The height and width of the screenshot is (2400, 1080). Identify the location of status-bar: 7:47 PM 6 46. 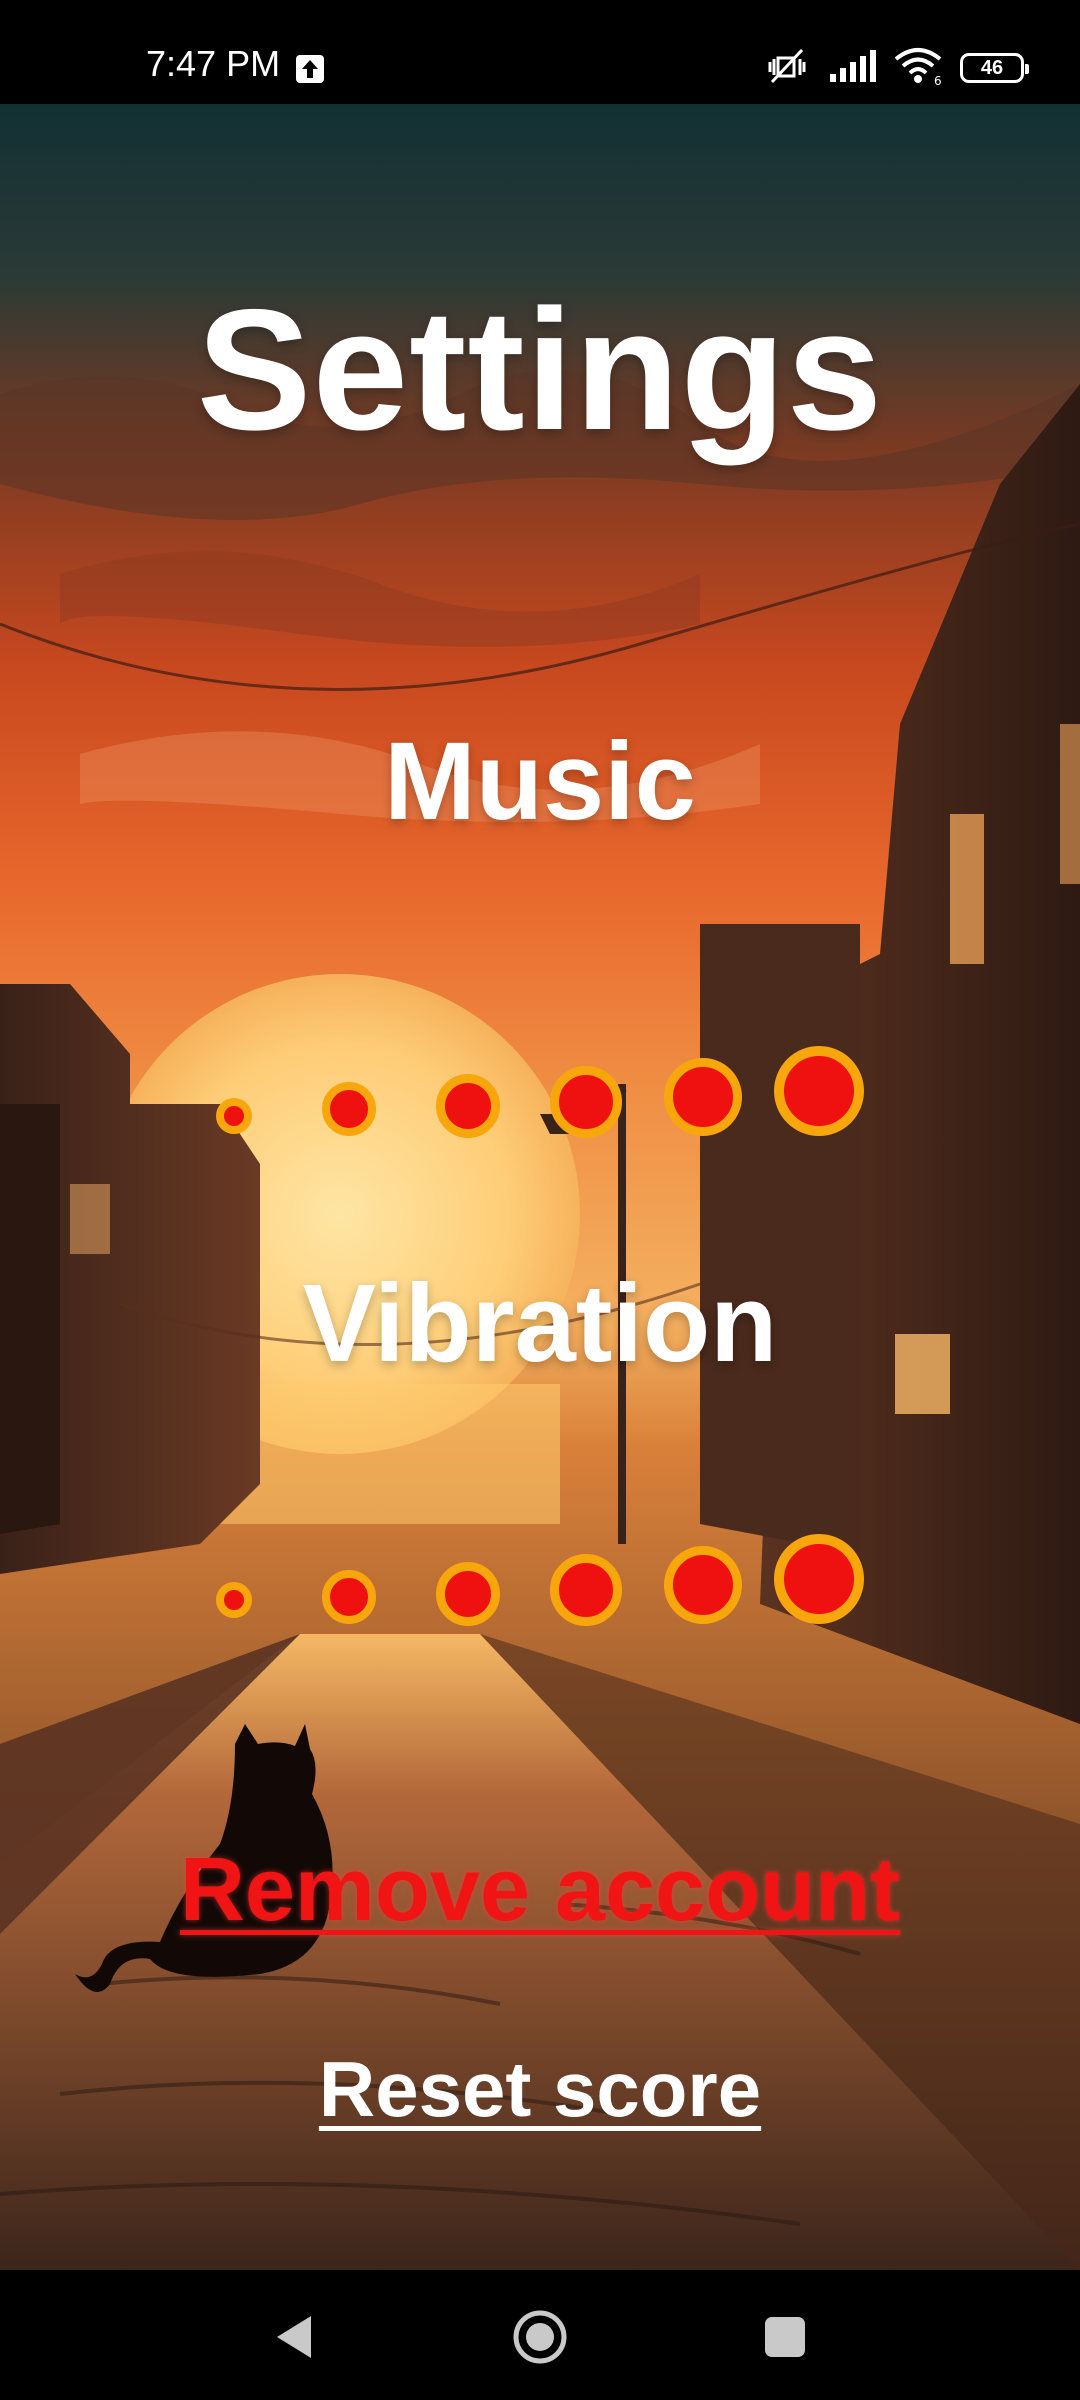
(540, 52).